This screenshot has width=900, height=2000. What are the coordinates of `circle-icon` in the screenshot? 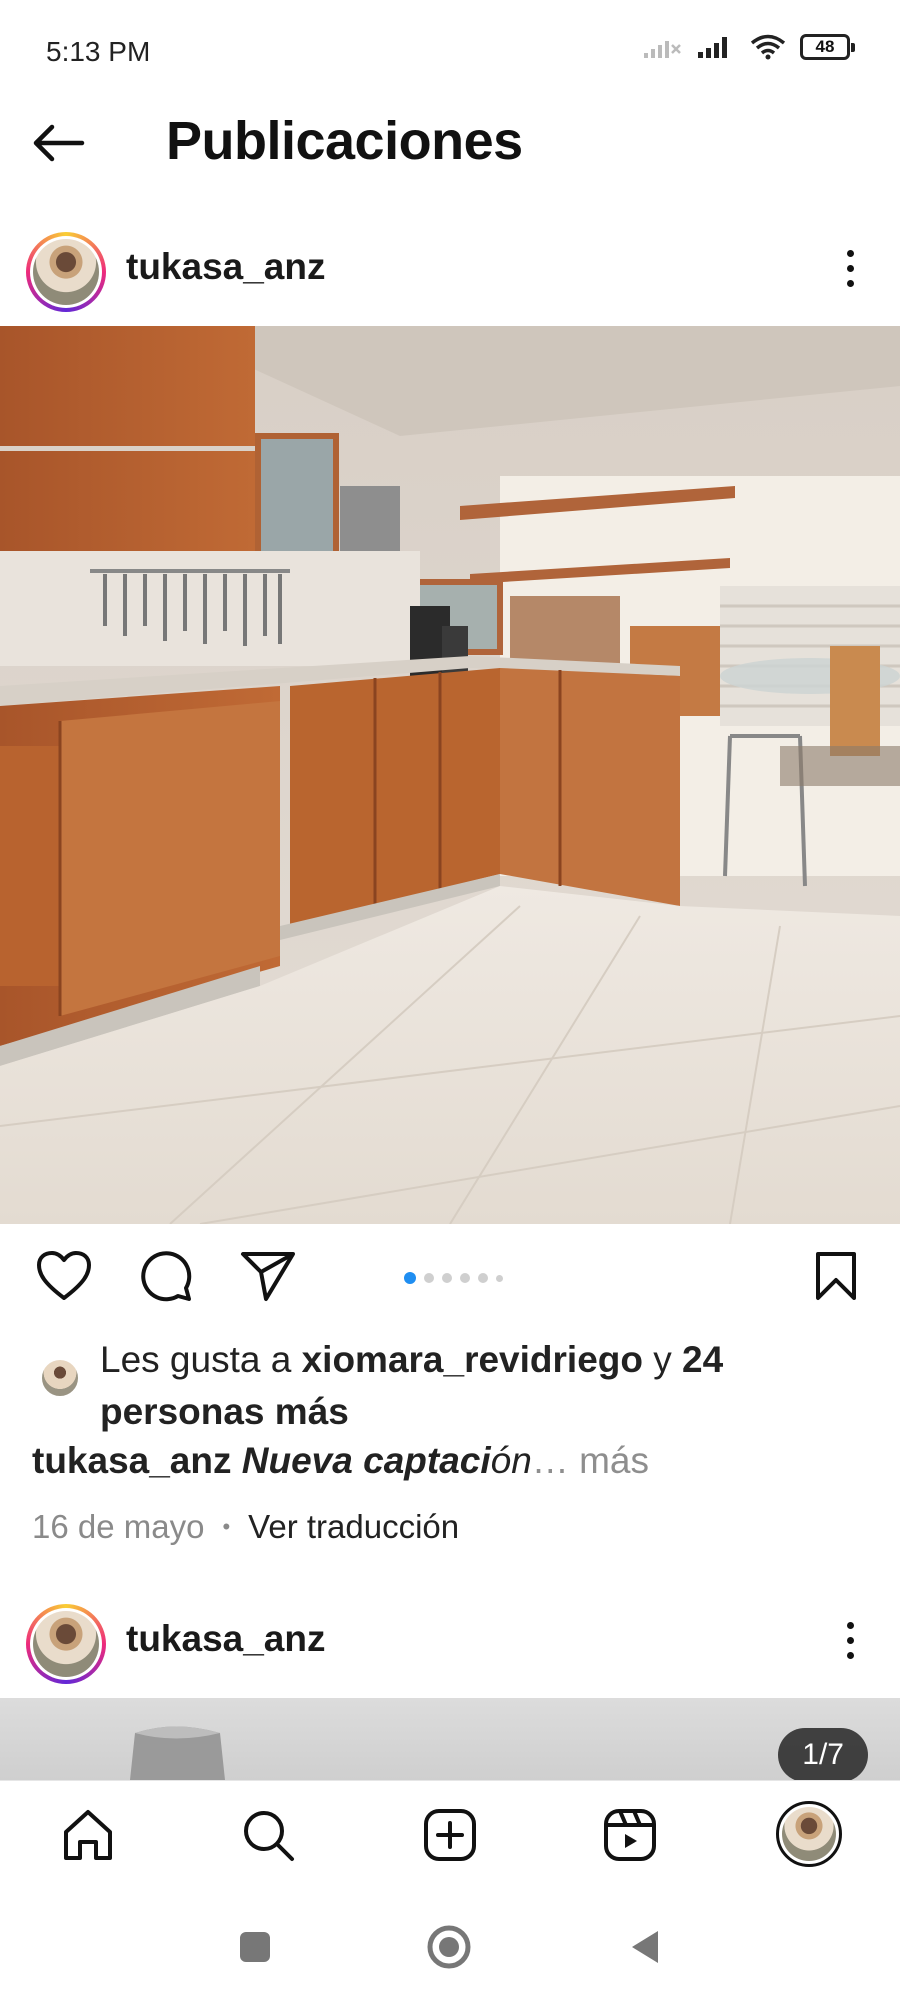 It's located at (449, 1947).